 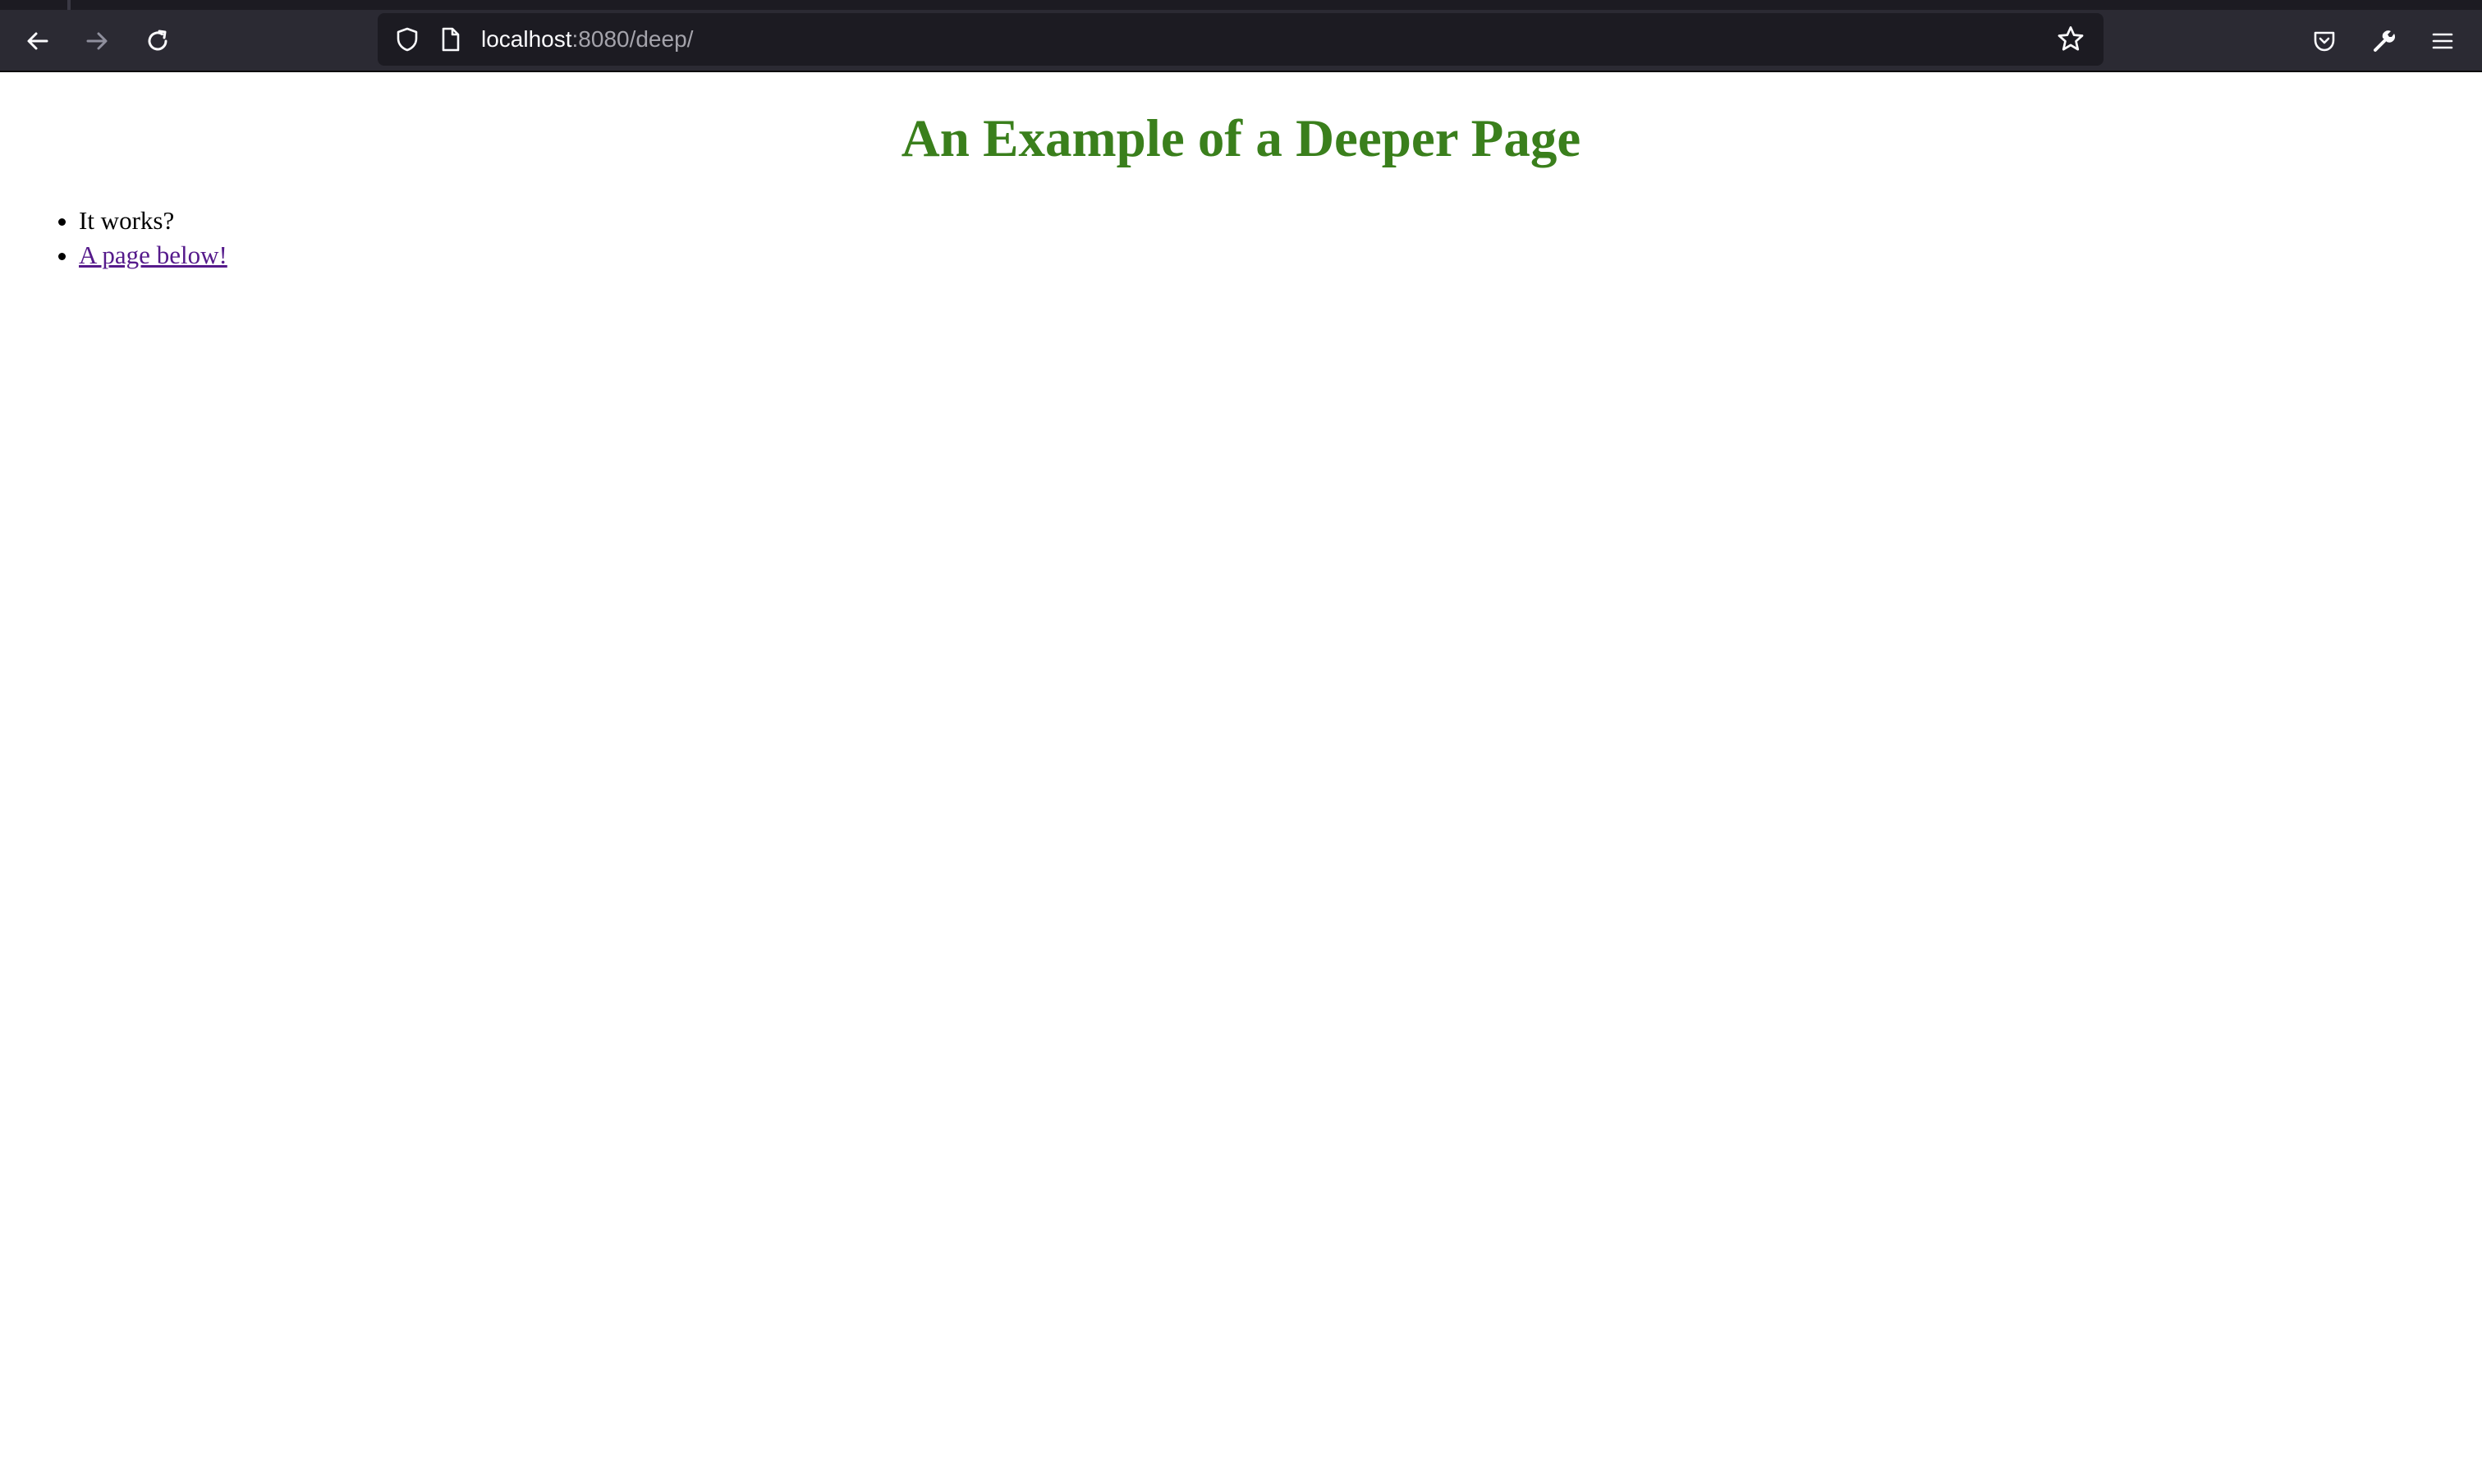 I want to click on page-below-link: A page below!, so click(x=153, y=254).